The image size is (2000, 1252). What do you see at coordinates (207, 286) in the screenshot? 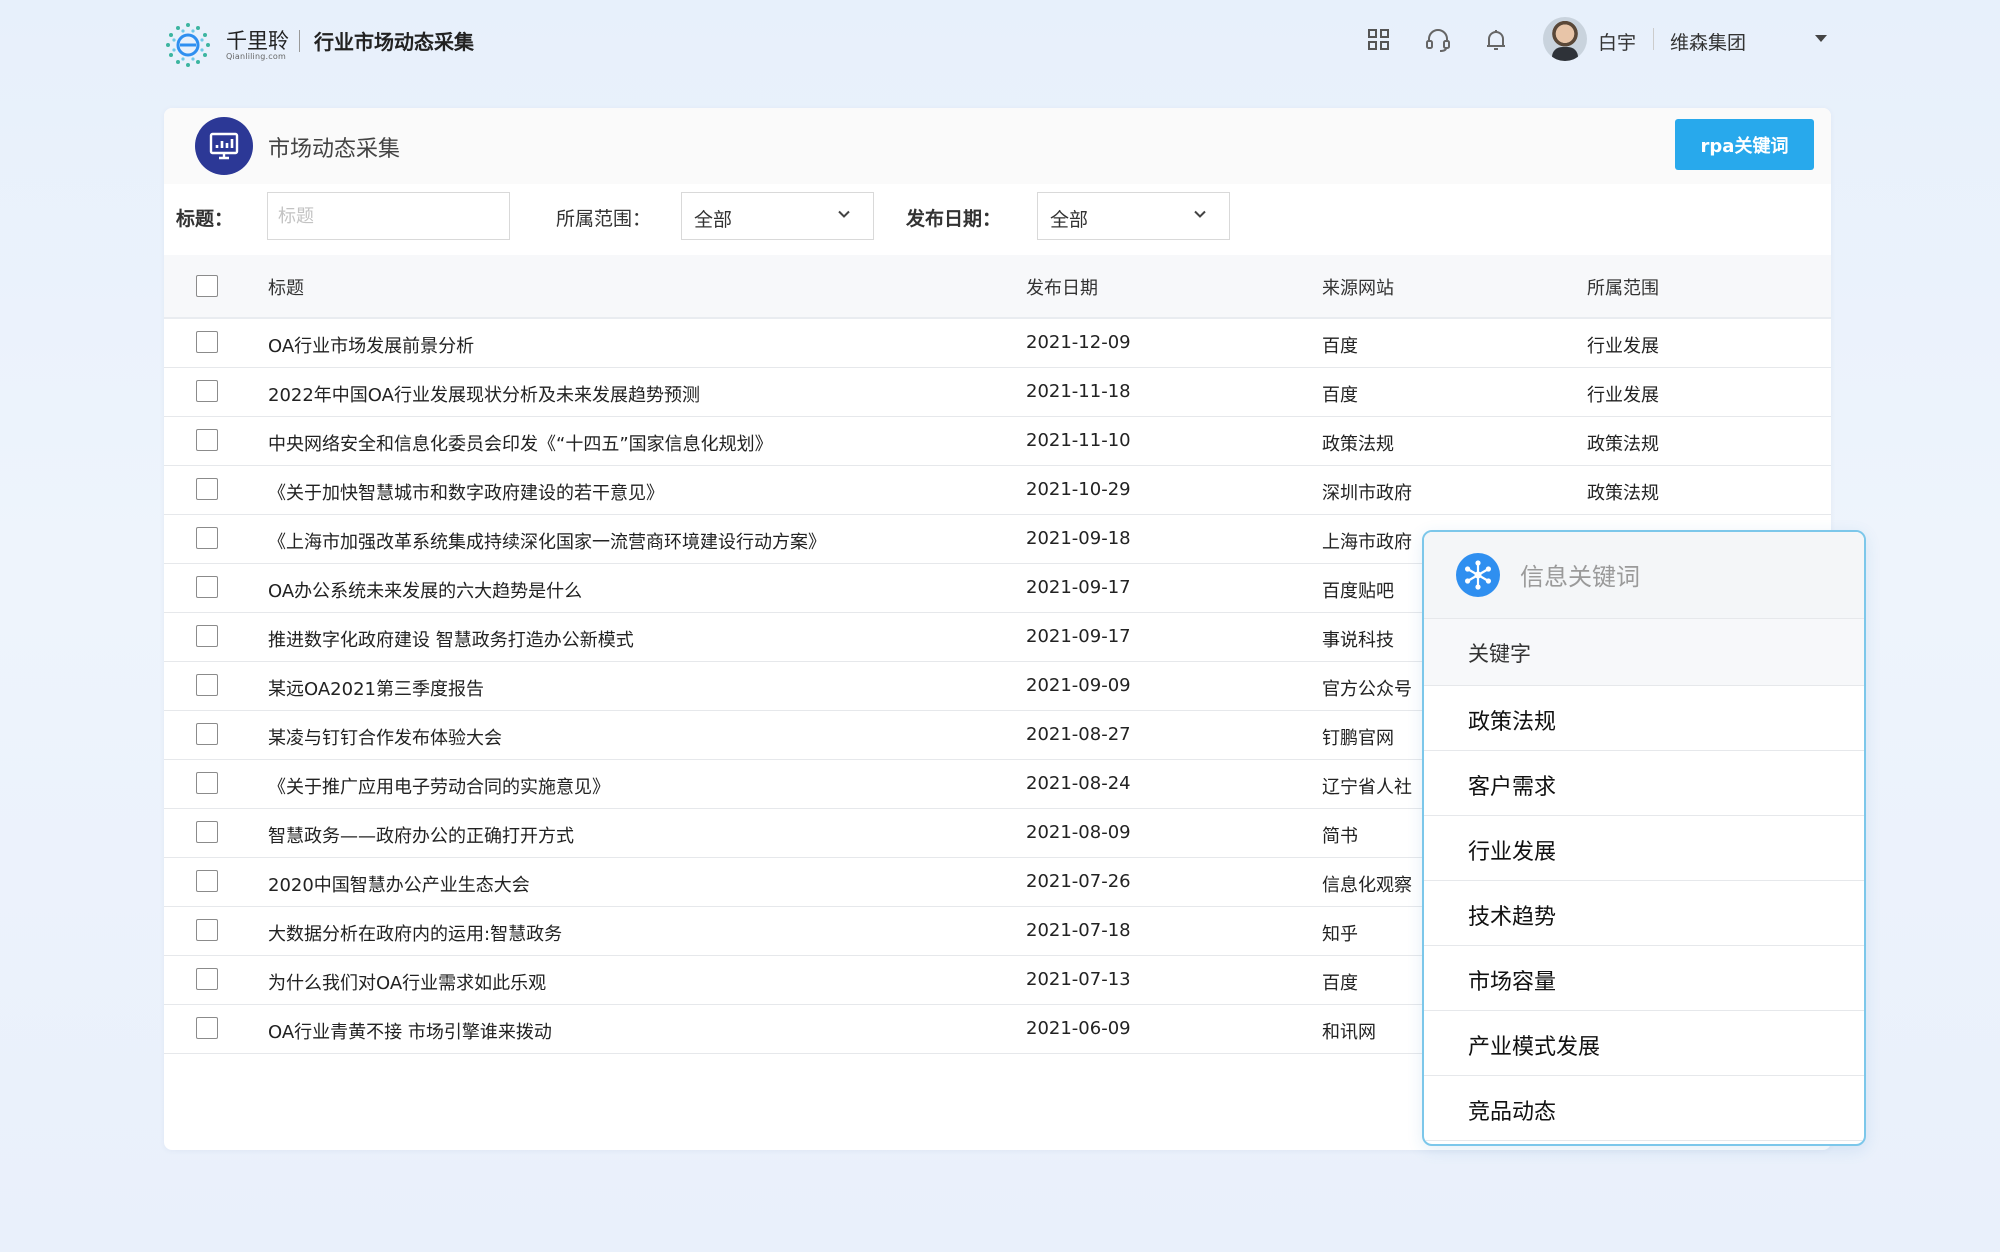
I see `select-all-checkbox` at bounding box center [207, 286].